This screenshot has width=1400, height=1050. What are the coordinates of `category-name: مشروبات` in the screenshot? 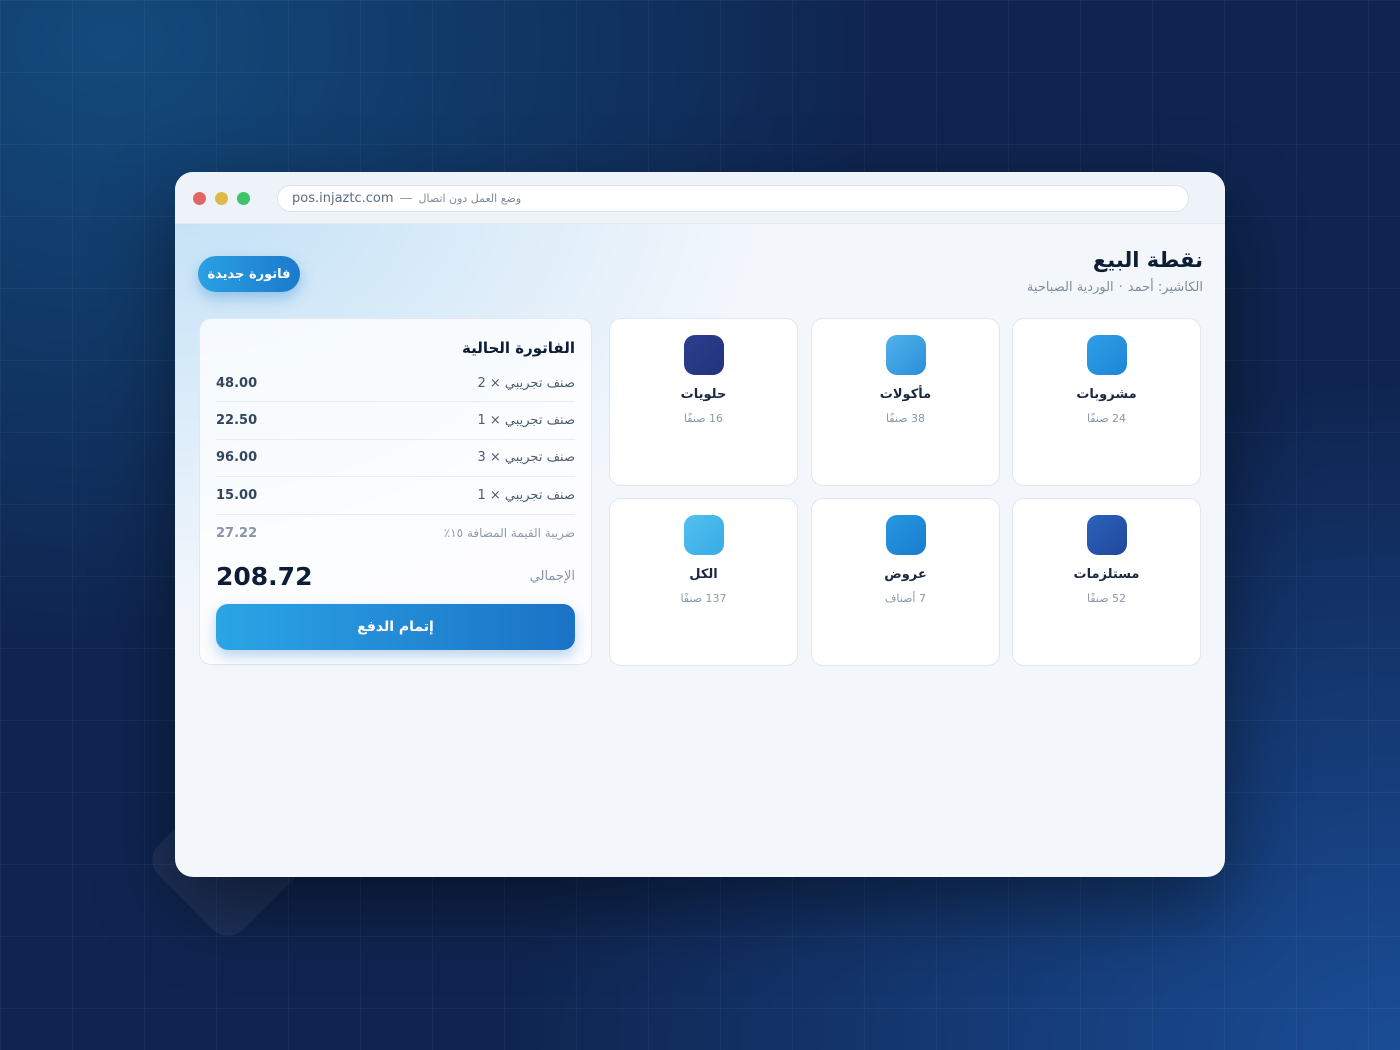 It's located at (1106, 394).